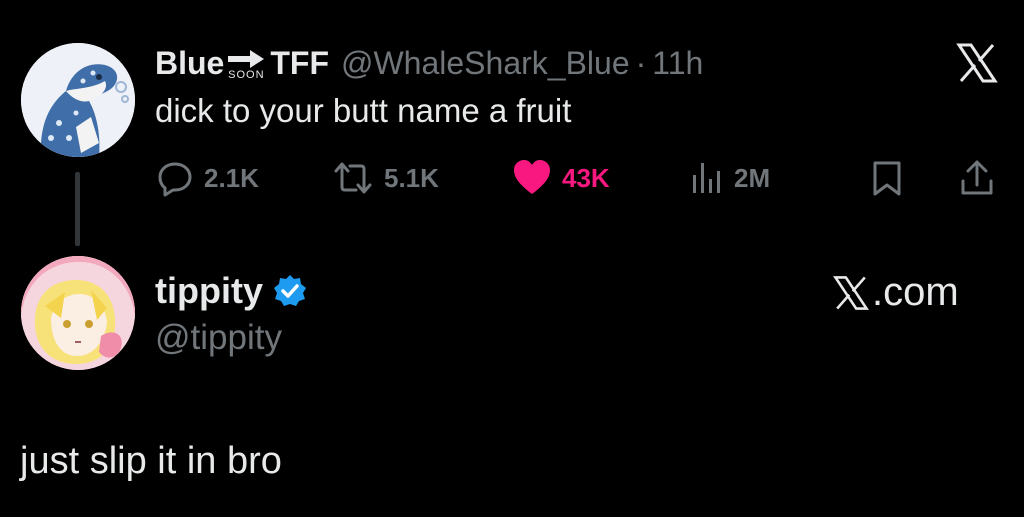  I want to click on reply-button: 2.1K, so click(207, 178).